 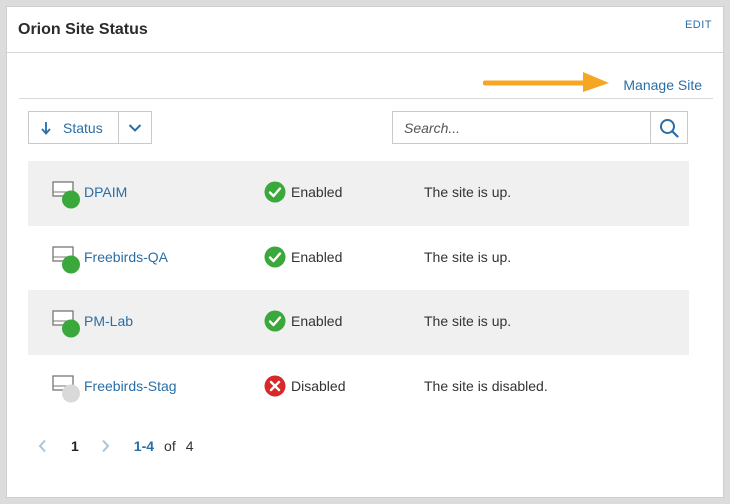 I want to click on site-row: PM-Lab Enabled The site is up., so click(x=358, y=322).